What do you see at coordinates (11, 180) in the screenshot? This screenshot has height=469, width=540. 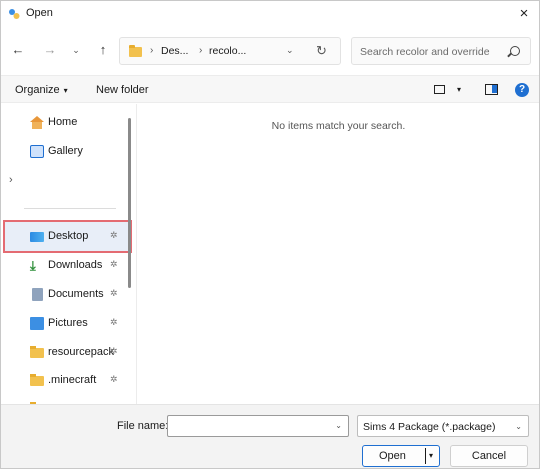 I see `expand-chevron-icon: ›` at bounding box center [11, 180].